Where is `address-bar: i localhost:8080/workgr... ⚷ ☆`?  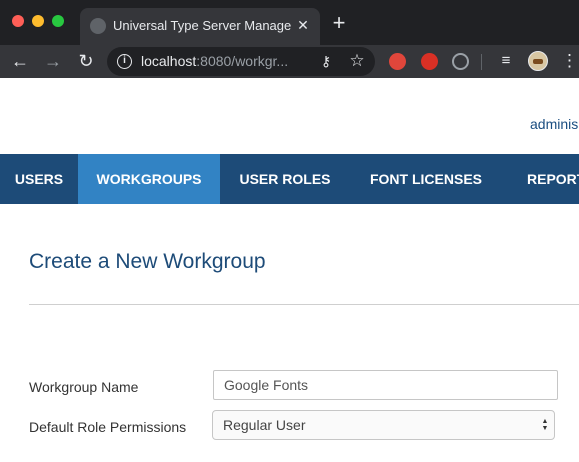 address-bar: i localhost:8080/workgr... ⚷ ☆ is located at coordinates (241, 61).